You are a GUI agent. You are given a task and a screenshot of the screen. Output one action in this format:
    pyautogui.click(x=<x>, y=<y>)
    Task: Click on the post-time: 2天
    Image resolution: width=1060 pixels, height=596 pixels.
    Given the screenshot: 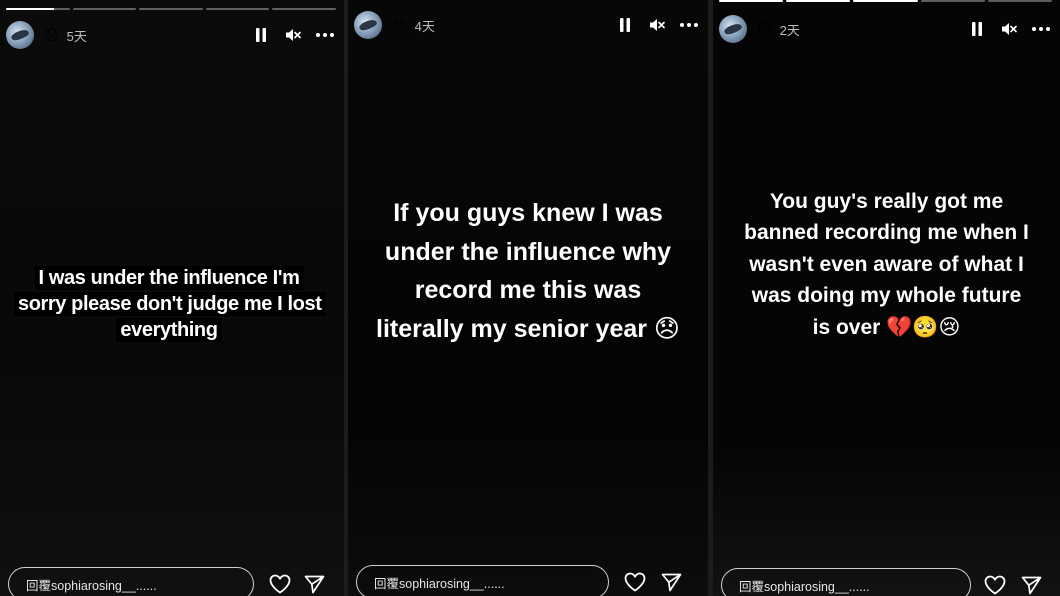 What is the action you would take?
    pyautogui.click(x=789, y=30)
    